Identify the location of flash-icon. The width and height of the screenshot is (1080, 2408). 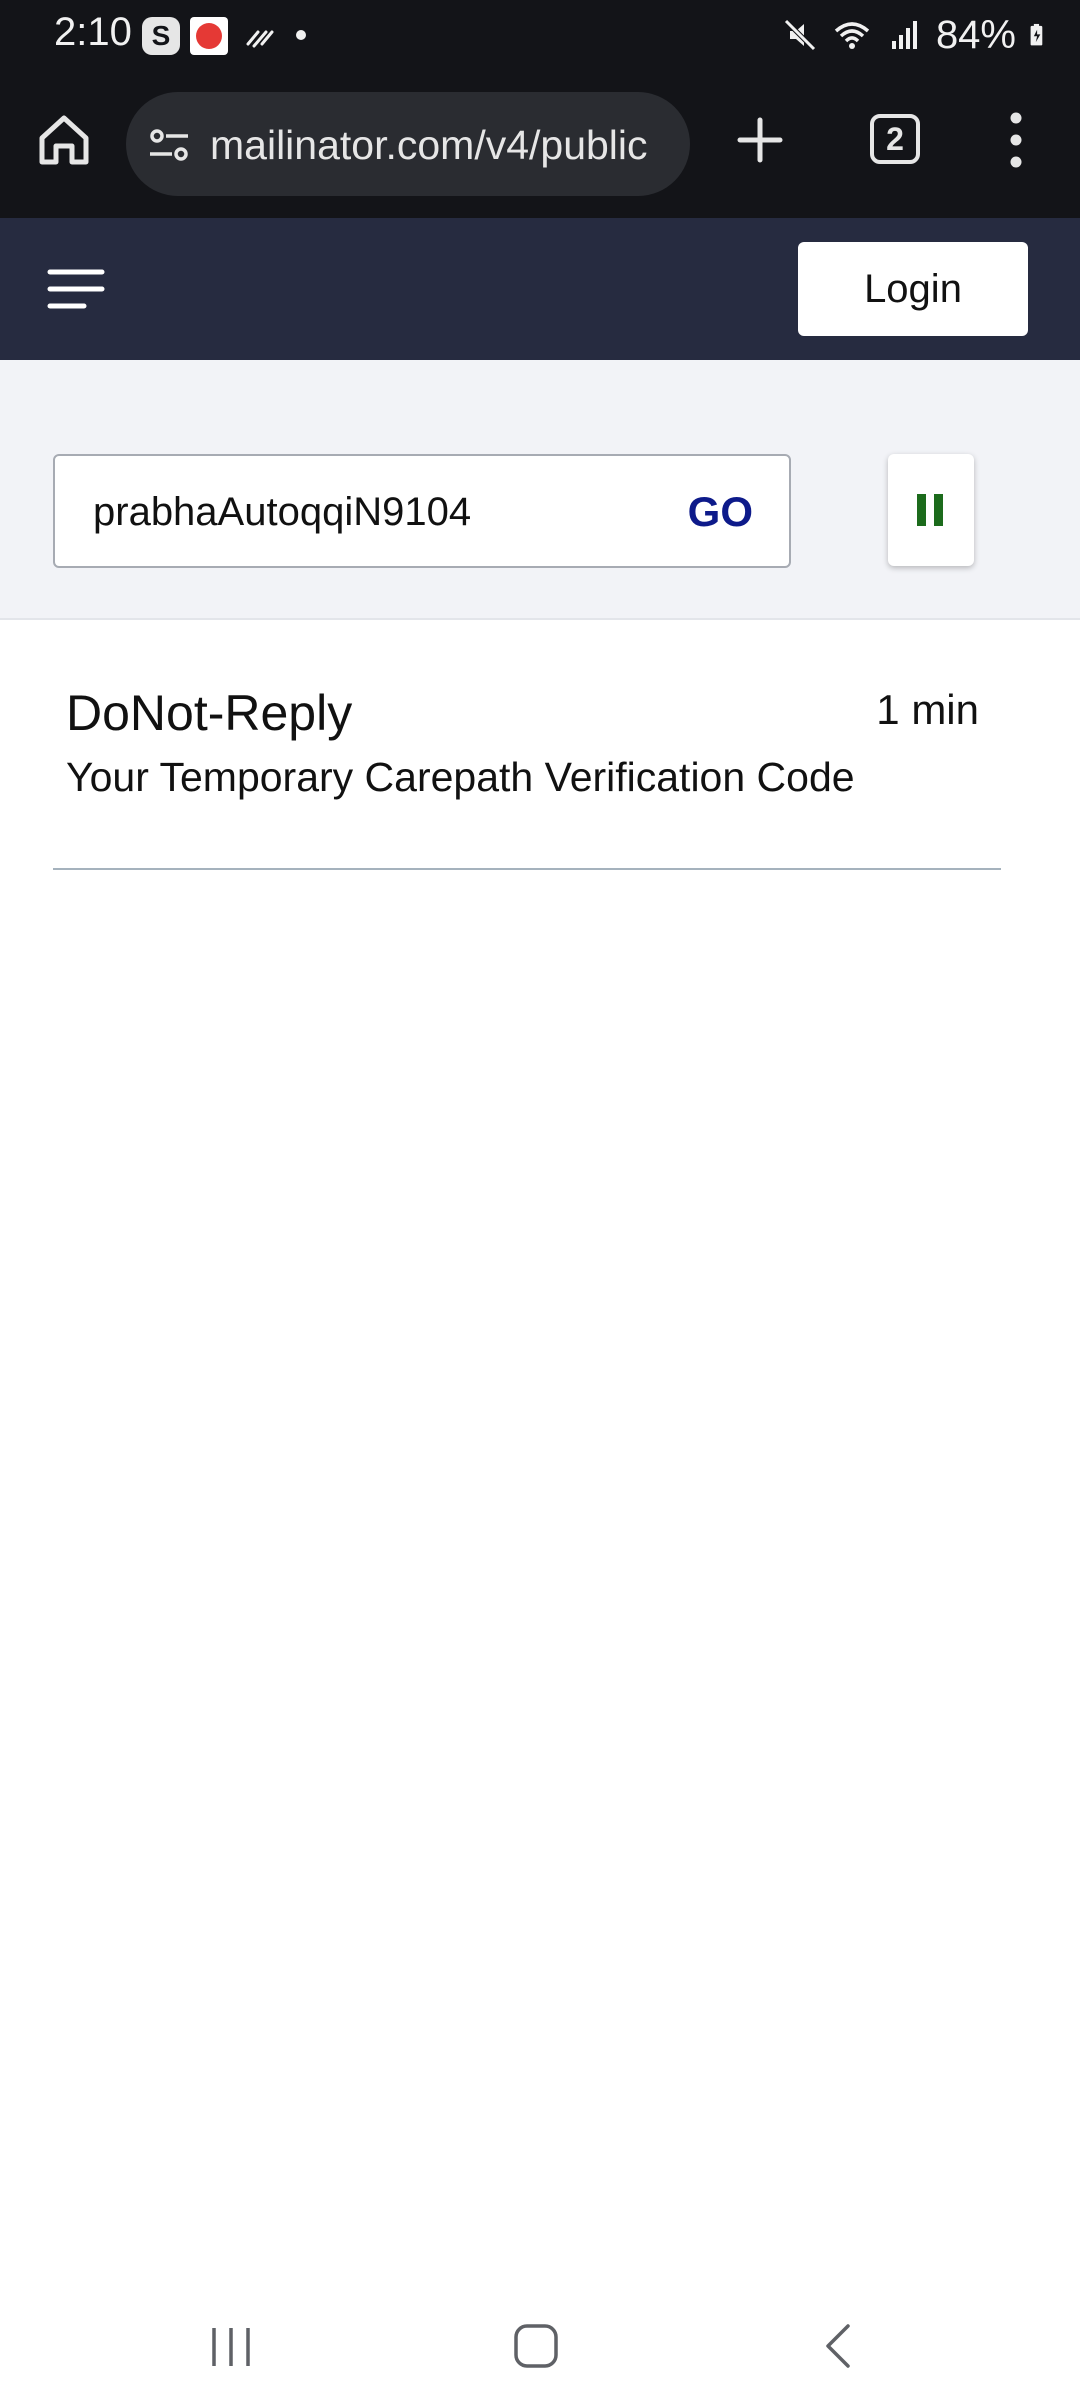
(260, 39).